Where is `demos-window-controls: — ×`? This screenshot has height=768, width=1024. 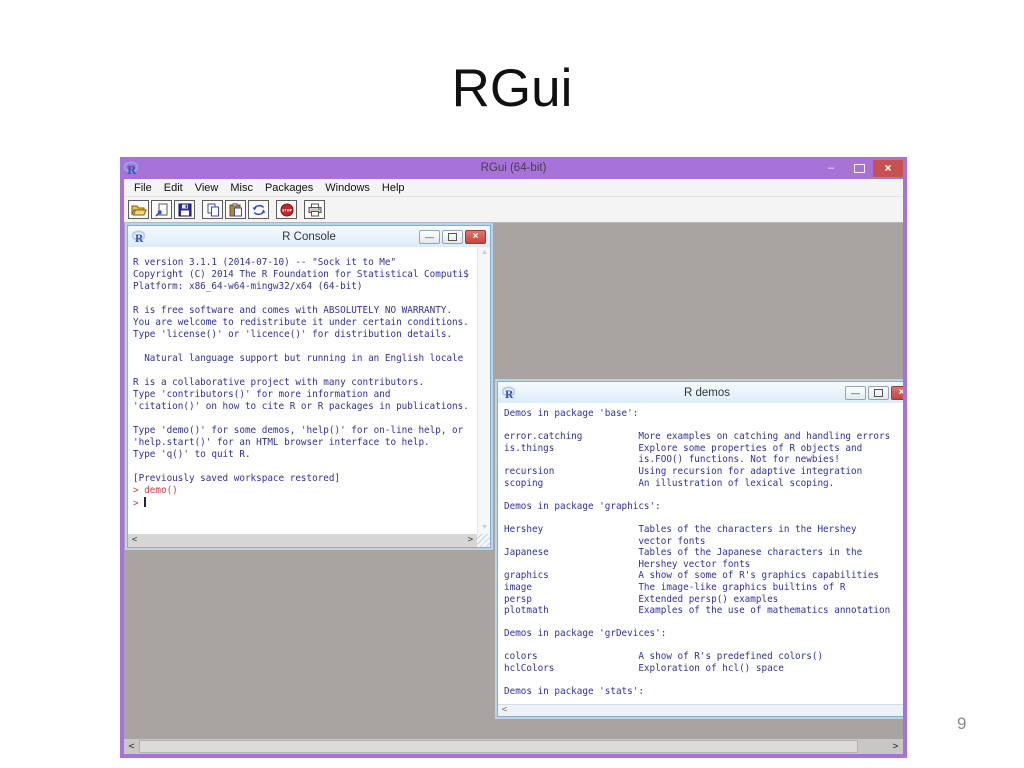
demos-window-controls: — × is located at coordinates (874, 392).